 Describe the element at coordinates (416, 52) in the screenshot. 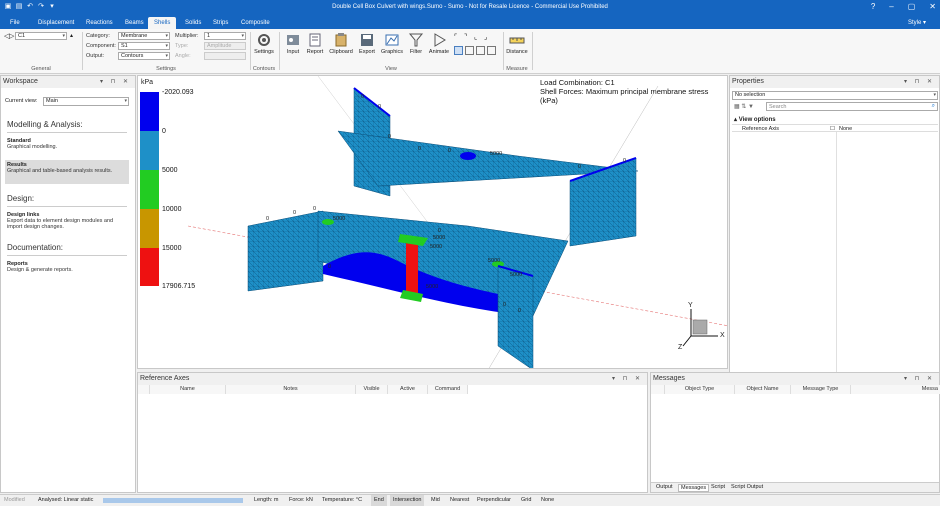

I see `filter-label: Filter` at that location.